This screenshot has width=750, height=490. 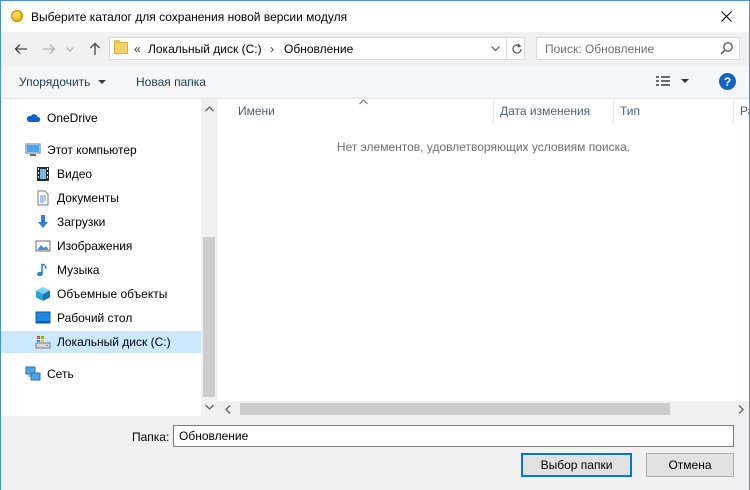 What do you see at coordinates (554, 111) in the screenshot?
I see `column-header-date: Дата изменения` at bounding box center [554, 111].